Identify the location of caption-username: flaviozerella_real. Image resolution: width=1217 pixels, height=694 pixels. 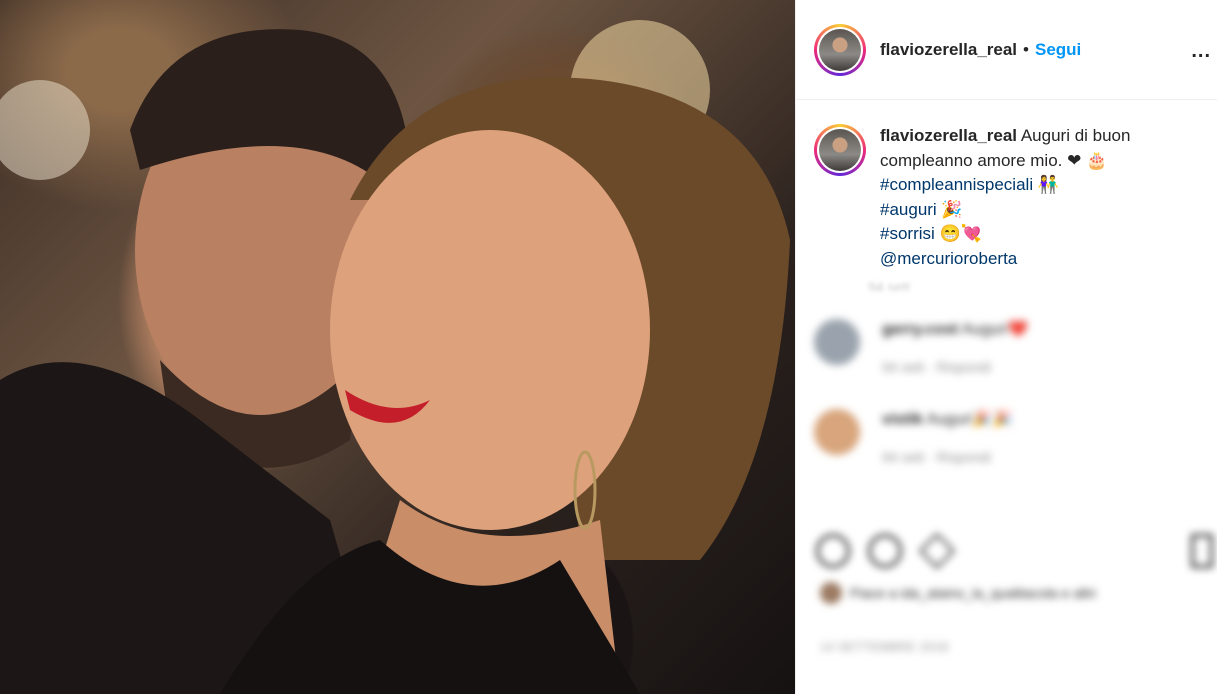
(948, 135).